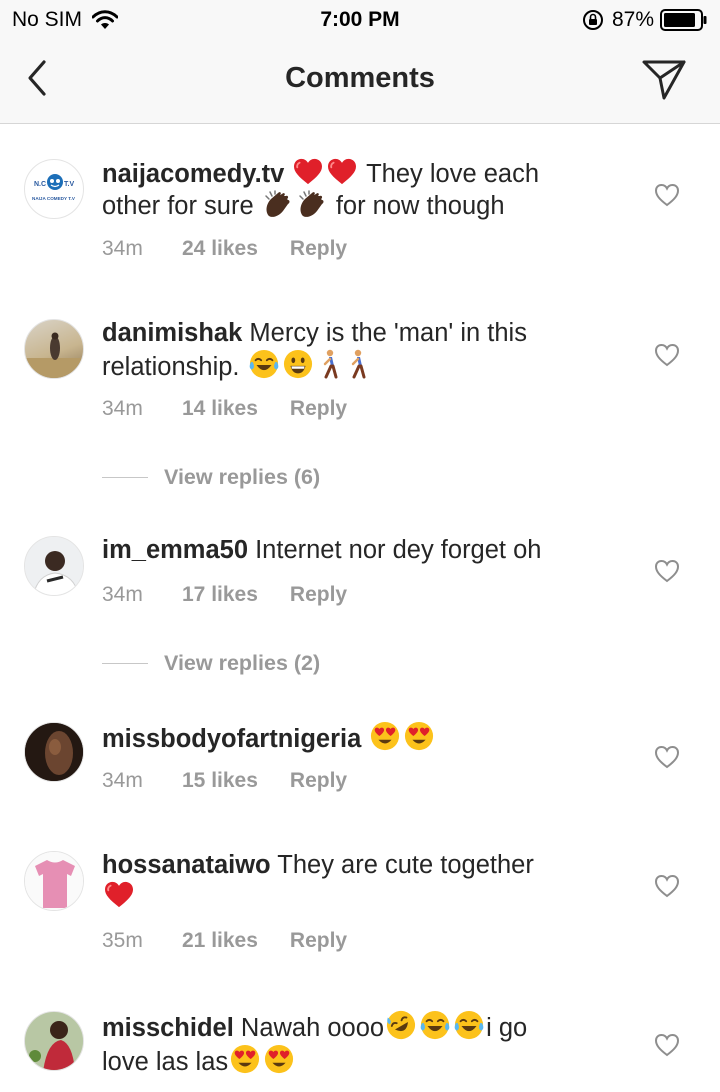 The height and width of the screenshot is (1092, 720). Describe the element at coordinates (337, 881) in the screenshot. I see `comment-text: hossanataiwo They are cute together` at that location.